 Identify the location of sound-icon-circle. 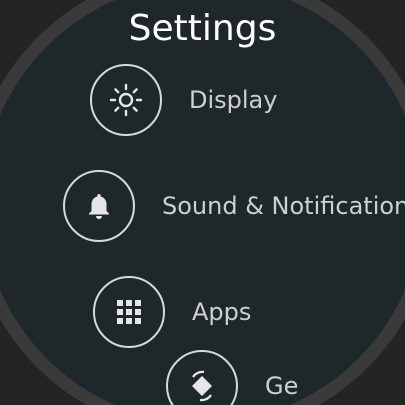
(99, 206).